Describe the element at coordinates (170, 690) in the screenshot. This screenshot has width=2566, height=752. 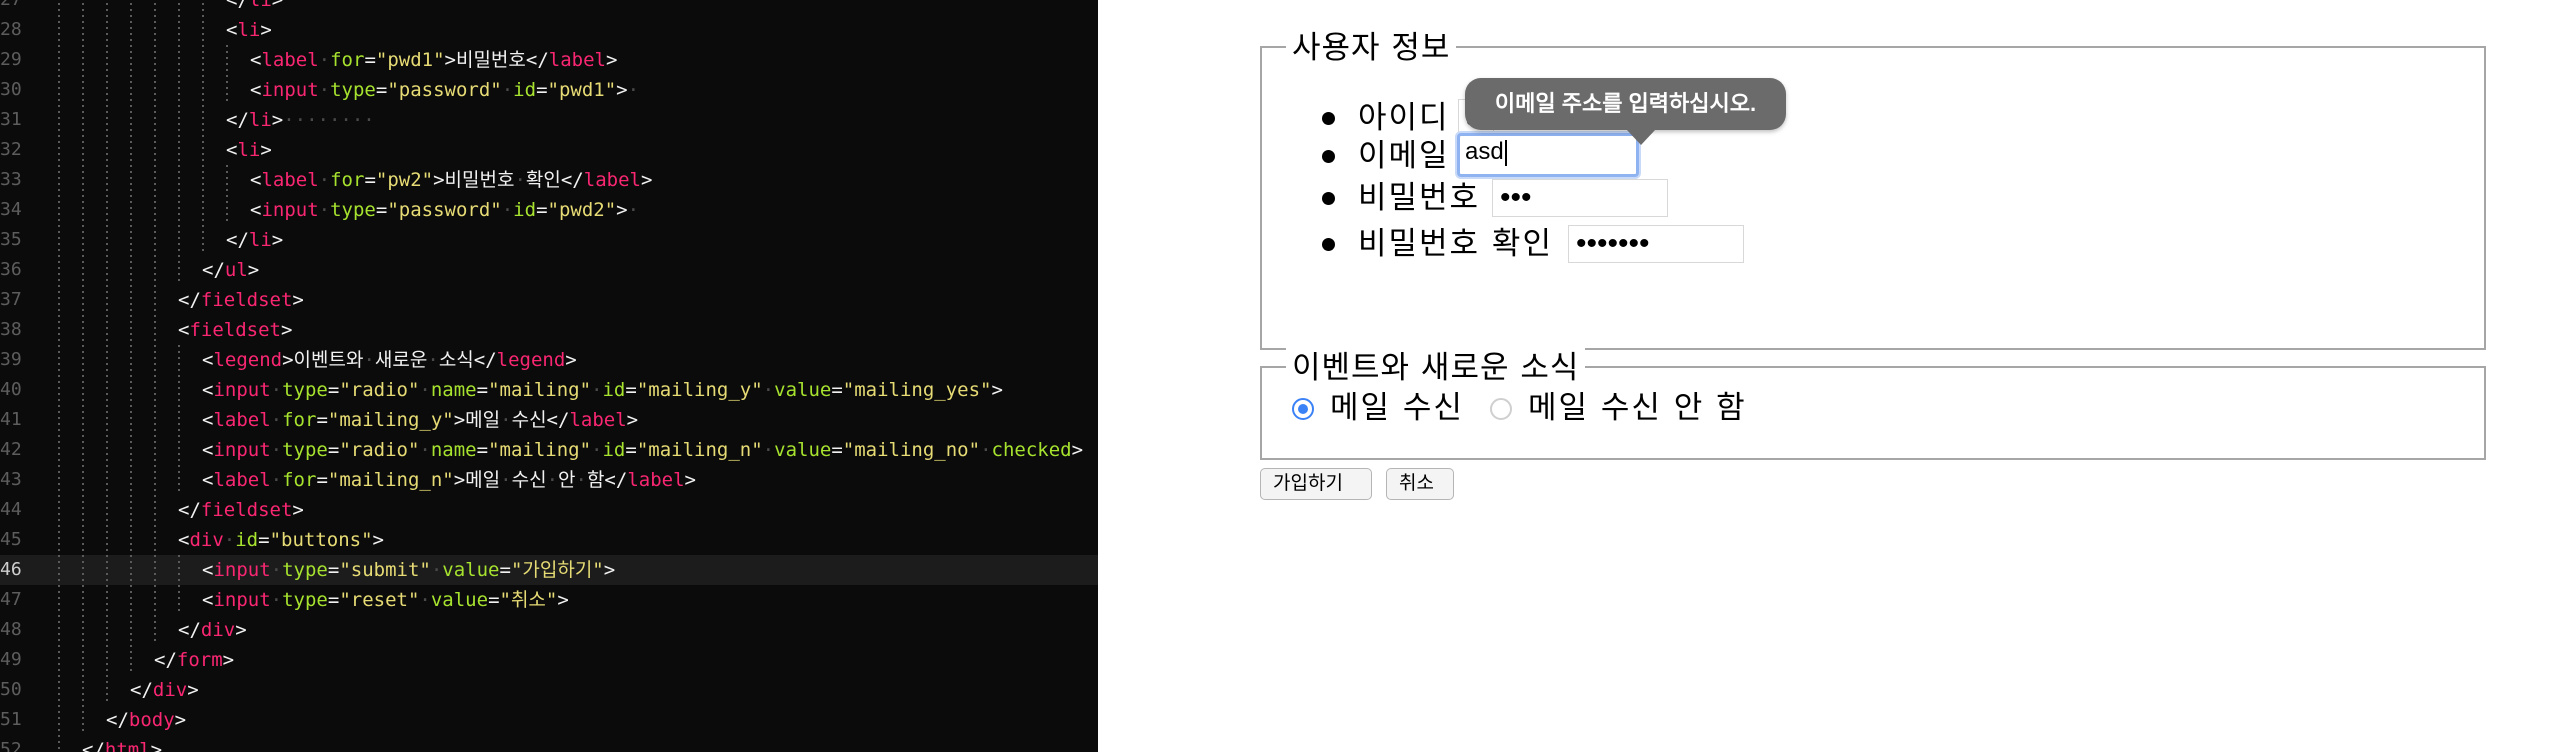
I see `code-token: div` at that location.